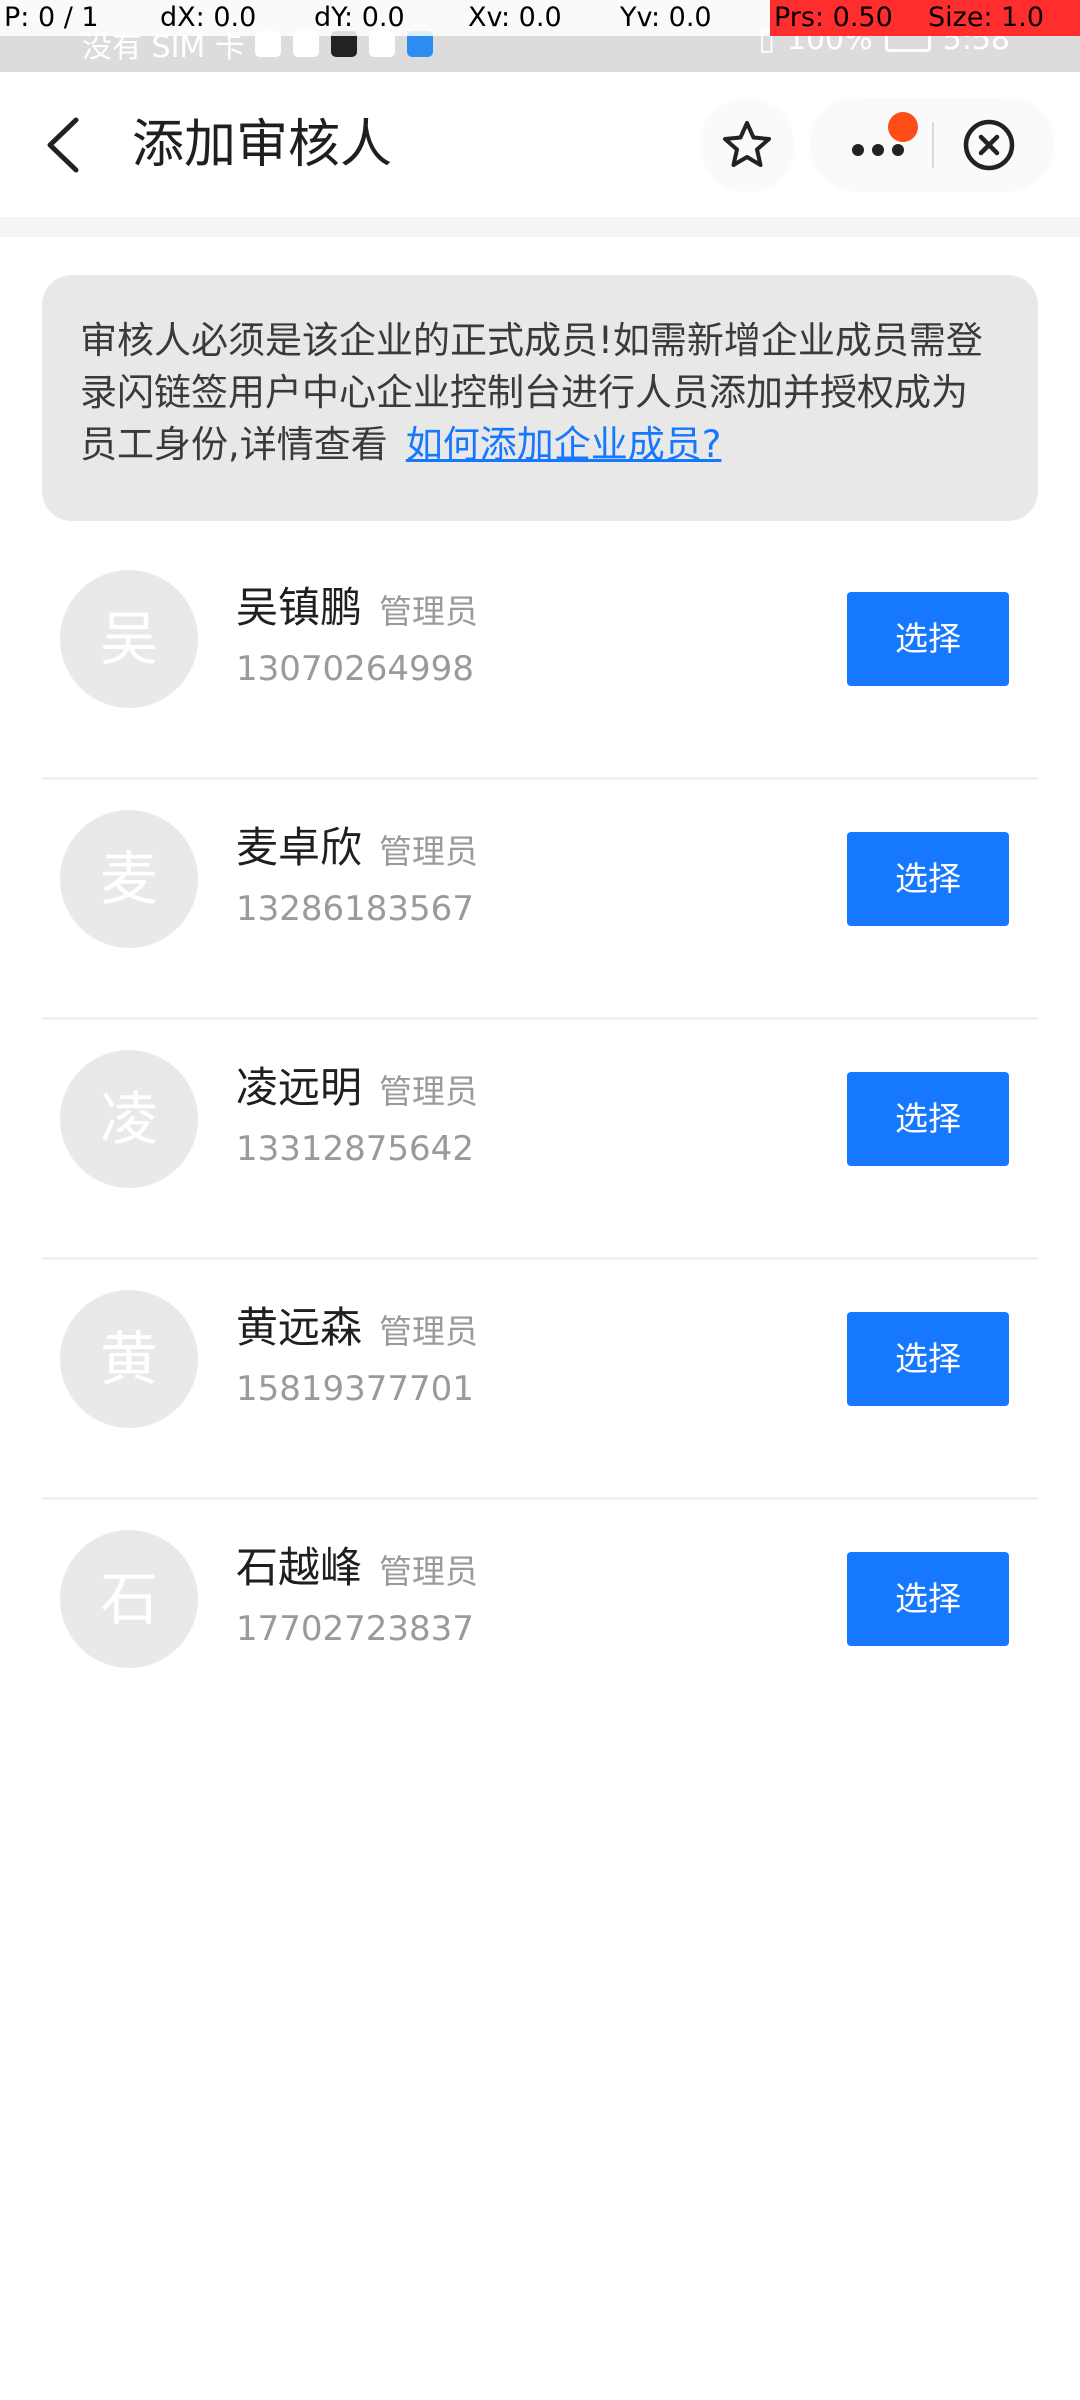 The height and width of the screenshot is (2400, 1080). Describe the element at coordinates (540, 227) in the screenshot. I see `divider-strip` at that location.